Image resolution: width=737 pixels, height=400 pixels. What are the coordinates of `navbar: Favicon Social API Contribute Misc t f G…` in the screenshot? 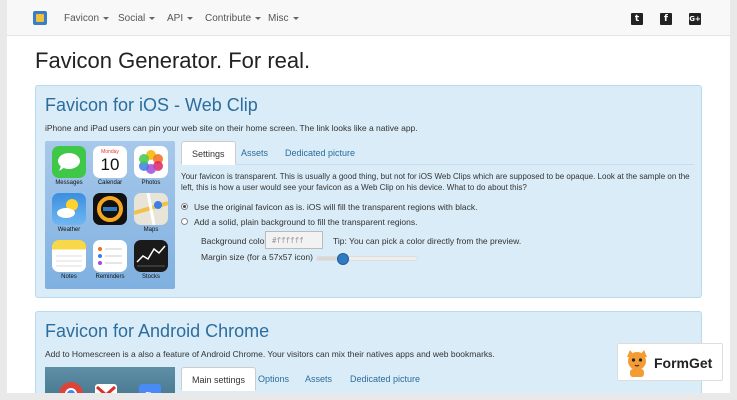 It's located at (368, 18).